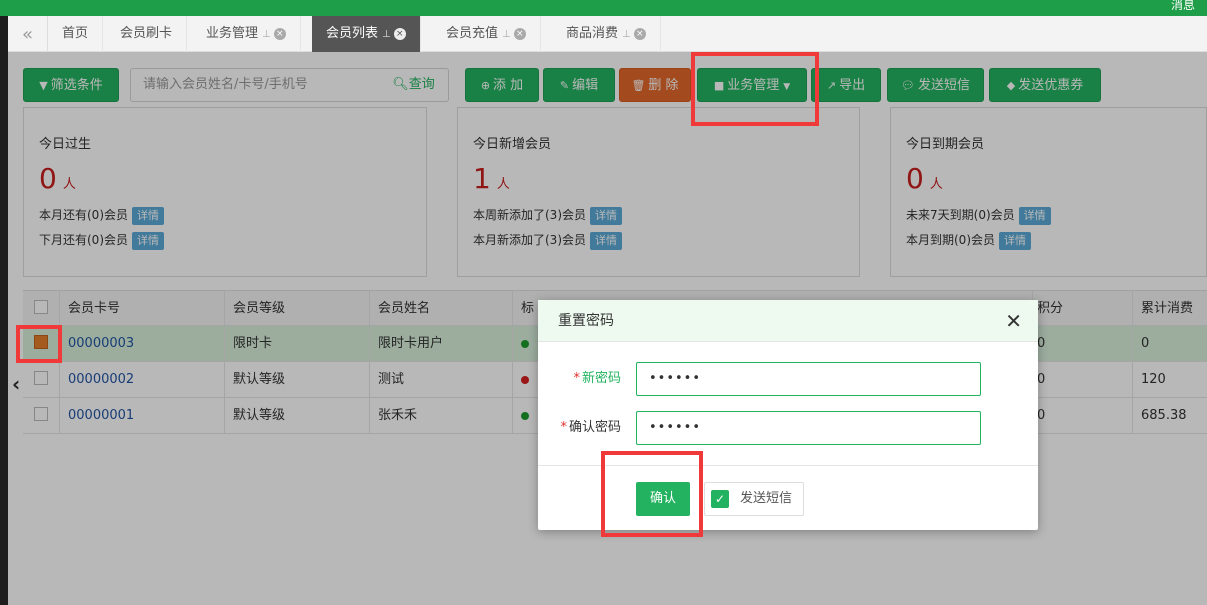 This screenshot has width=1207, height=605. I want to click on tab-business: 业务管理 ⊥ ×, so click(246, 34).